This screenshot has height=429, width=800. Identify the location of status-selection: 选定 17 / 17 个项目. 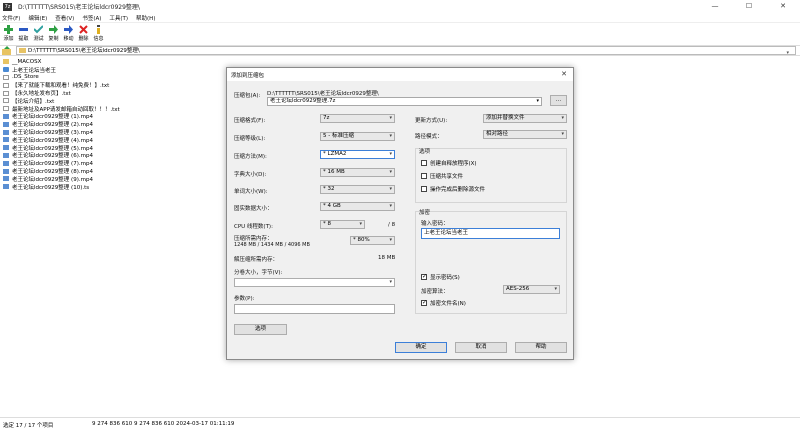
(28, 426).